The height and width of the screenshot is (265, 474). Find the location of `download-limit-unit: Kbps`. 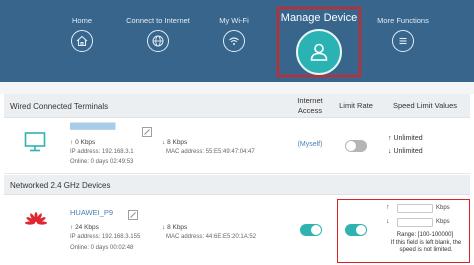

download-limit-unit: Kbps is located at coordinates (443, 222).